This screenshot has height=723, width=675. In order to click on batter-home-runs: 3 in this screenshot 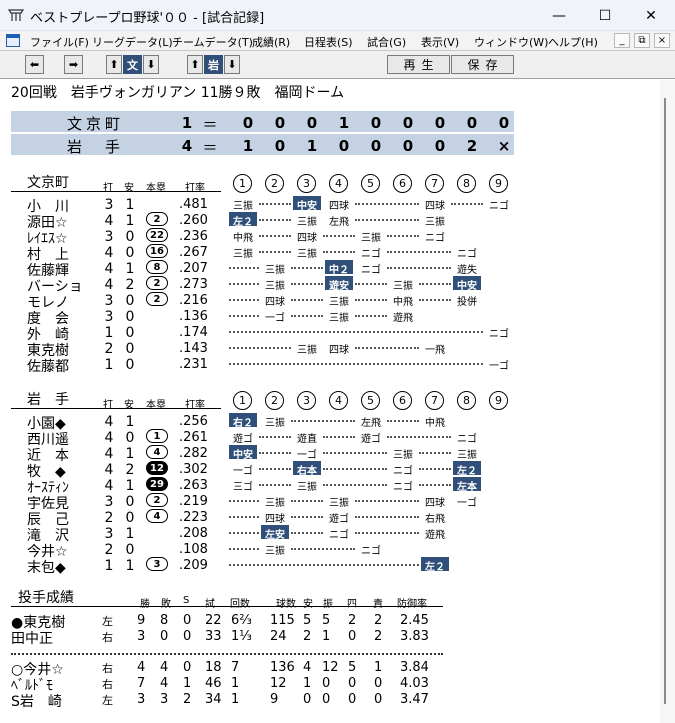, I will do `click(157, 564)`.